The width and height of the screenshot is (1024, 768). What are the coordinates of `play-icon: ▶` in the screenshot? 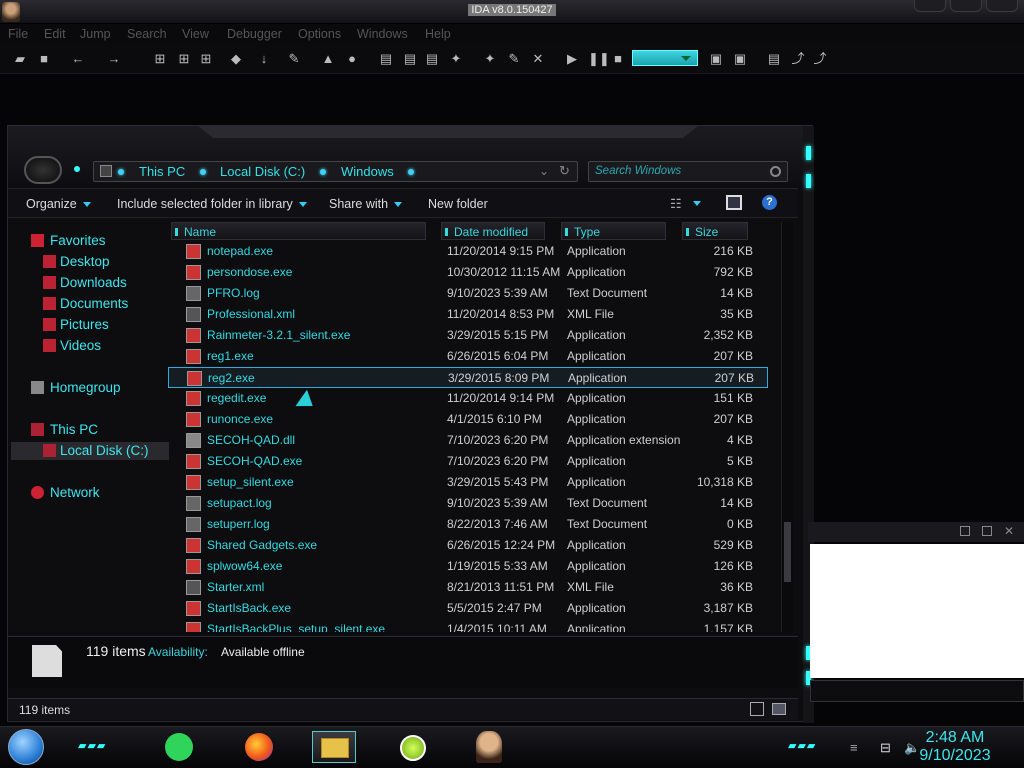 It's located at (572, 59).